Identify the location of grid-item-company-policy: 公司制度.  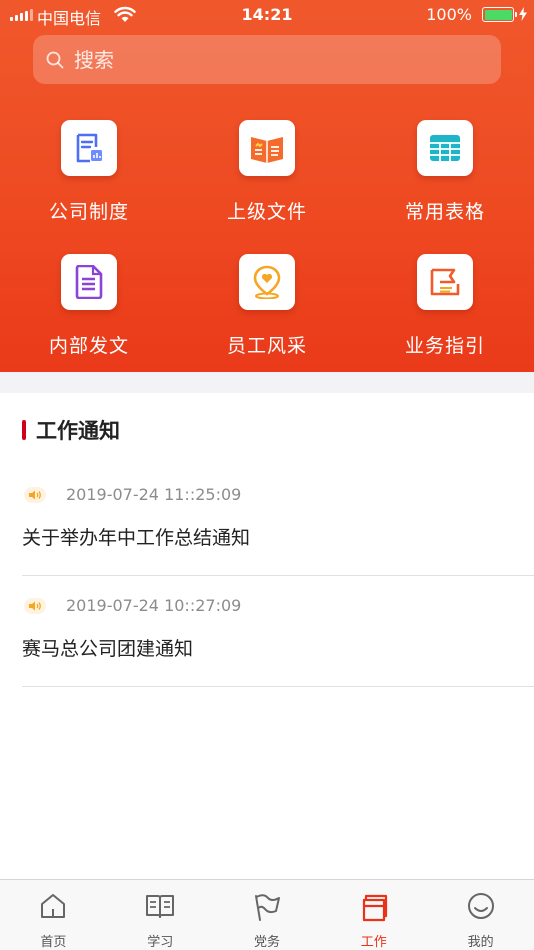
(89, 172).